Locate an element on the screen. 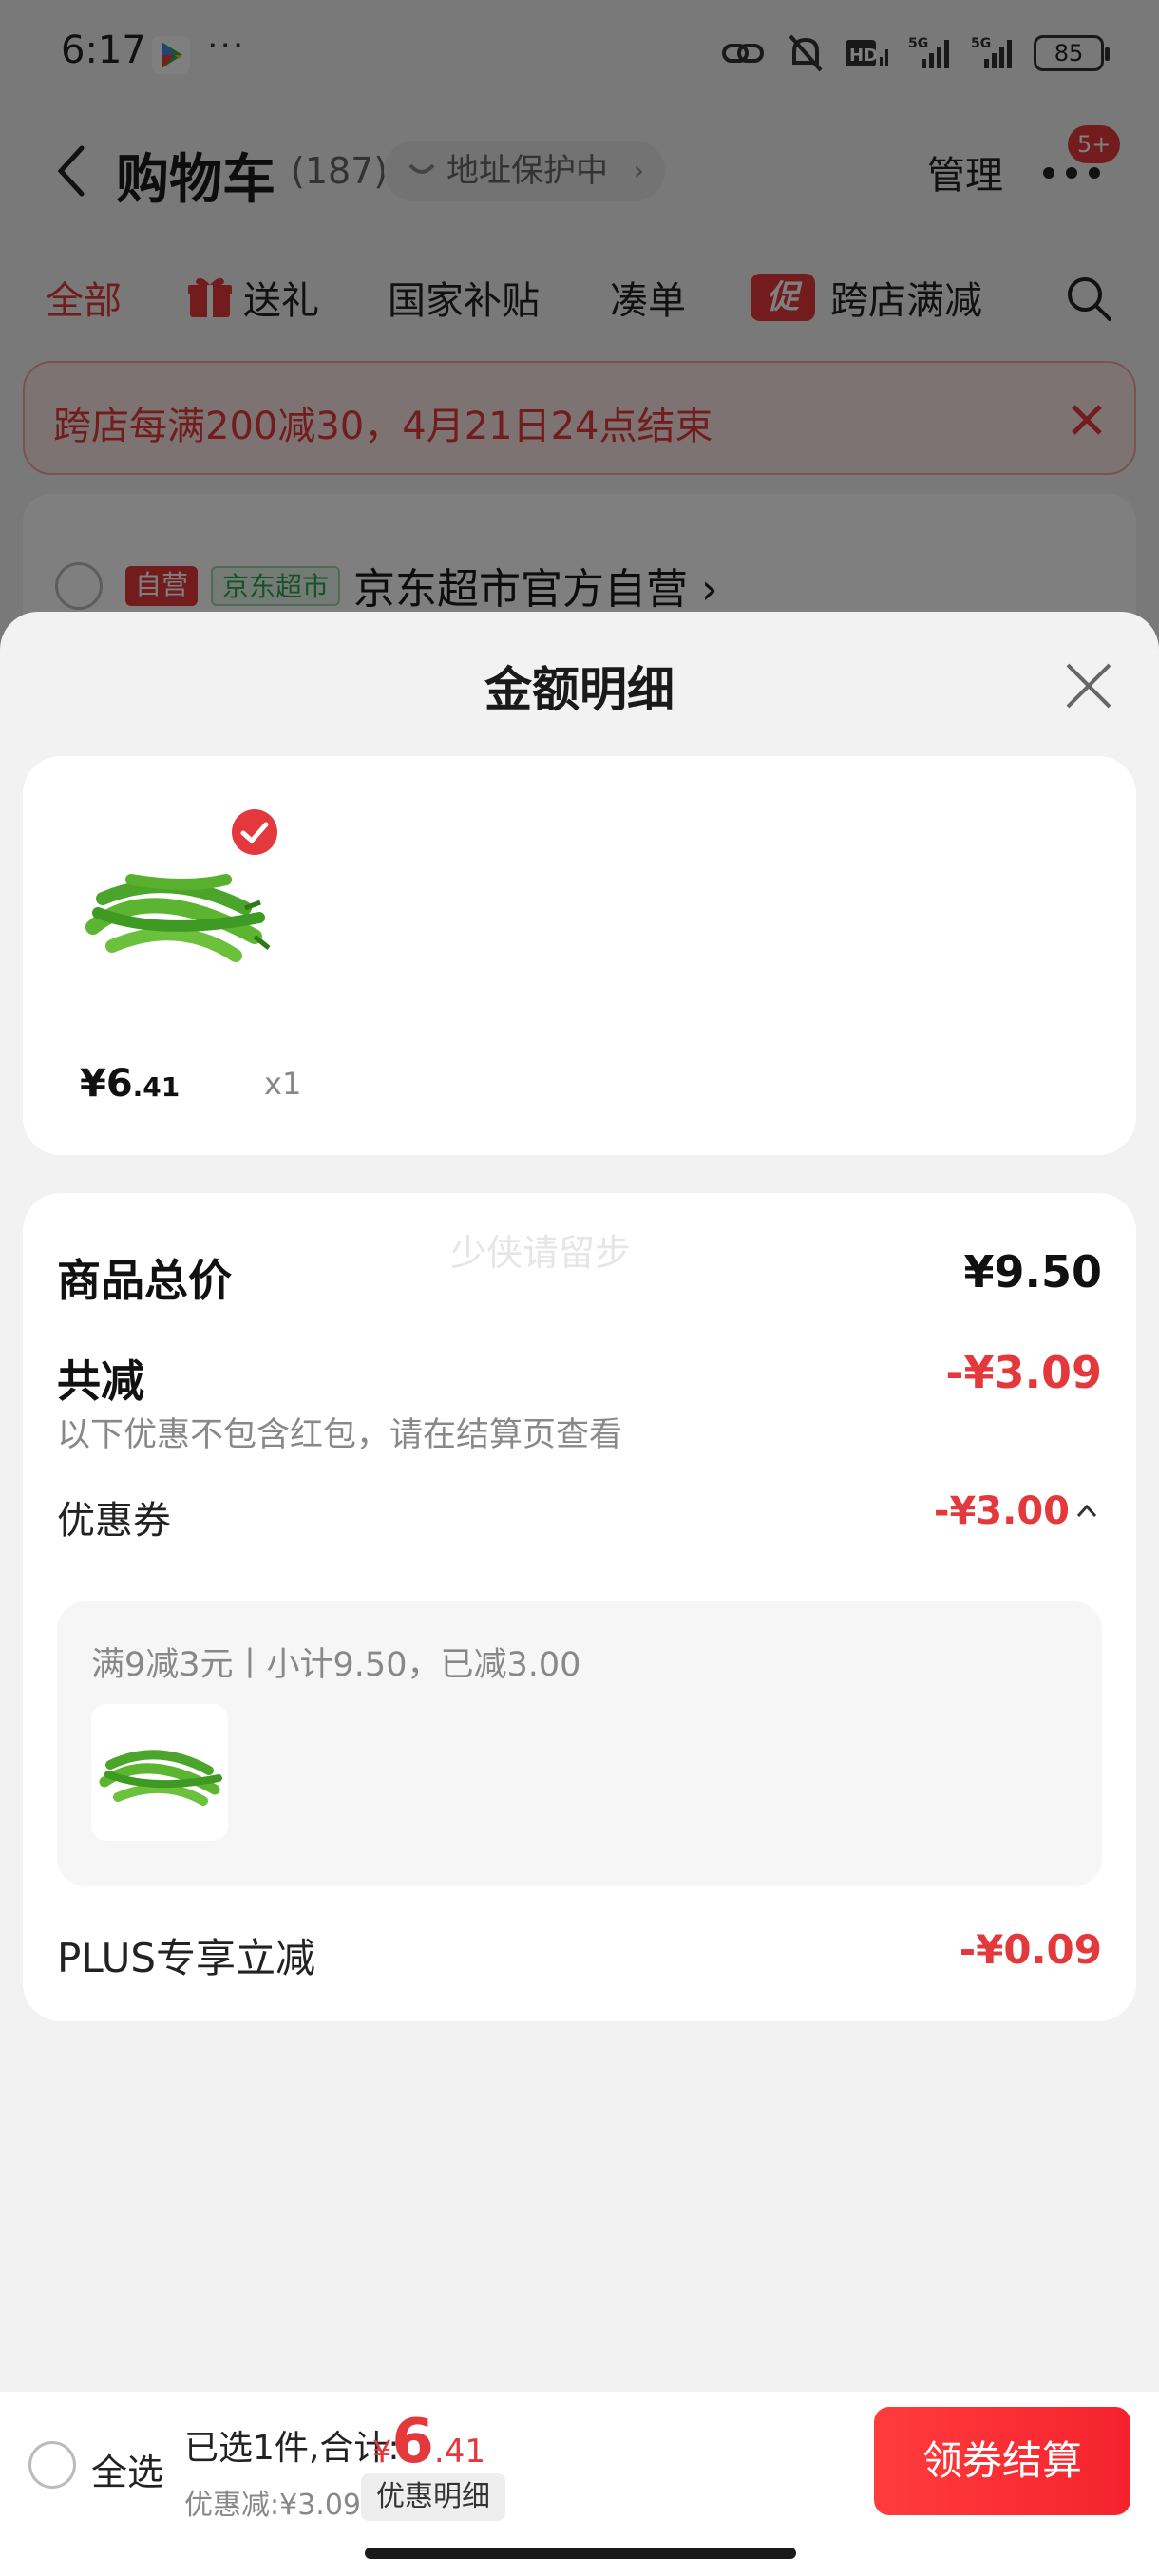 The height and width of the screenshot is (2576, 1159). coupon-goods-thumbnail is located at coordinates (159, 1772).